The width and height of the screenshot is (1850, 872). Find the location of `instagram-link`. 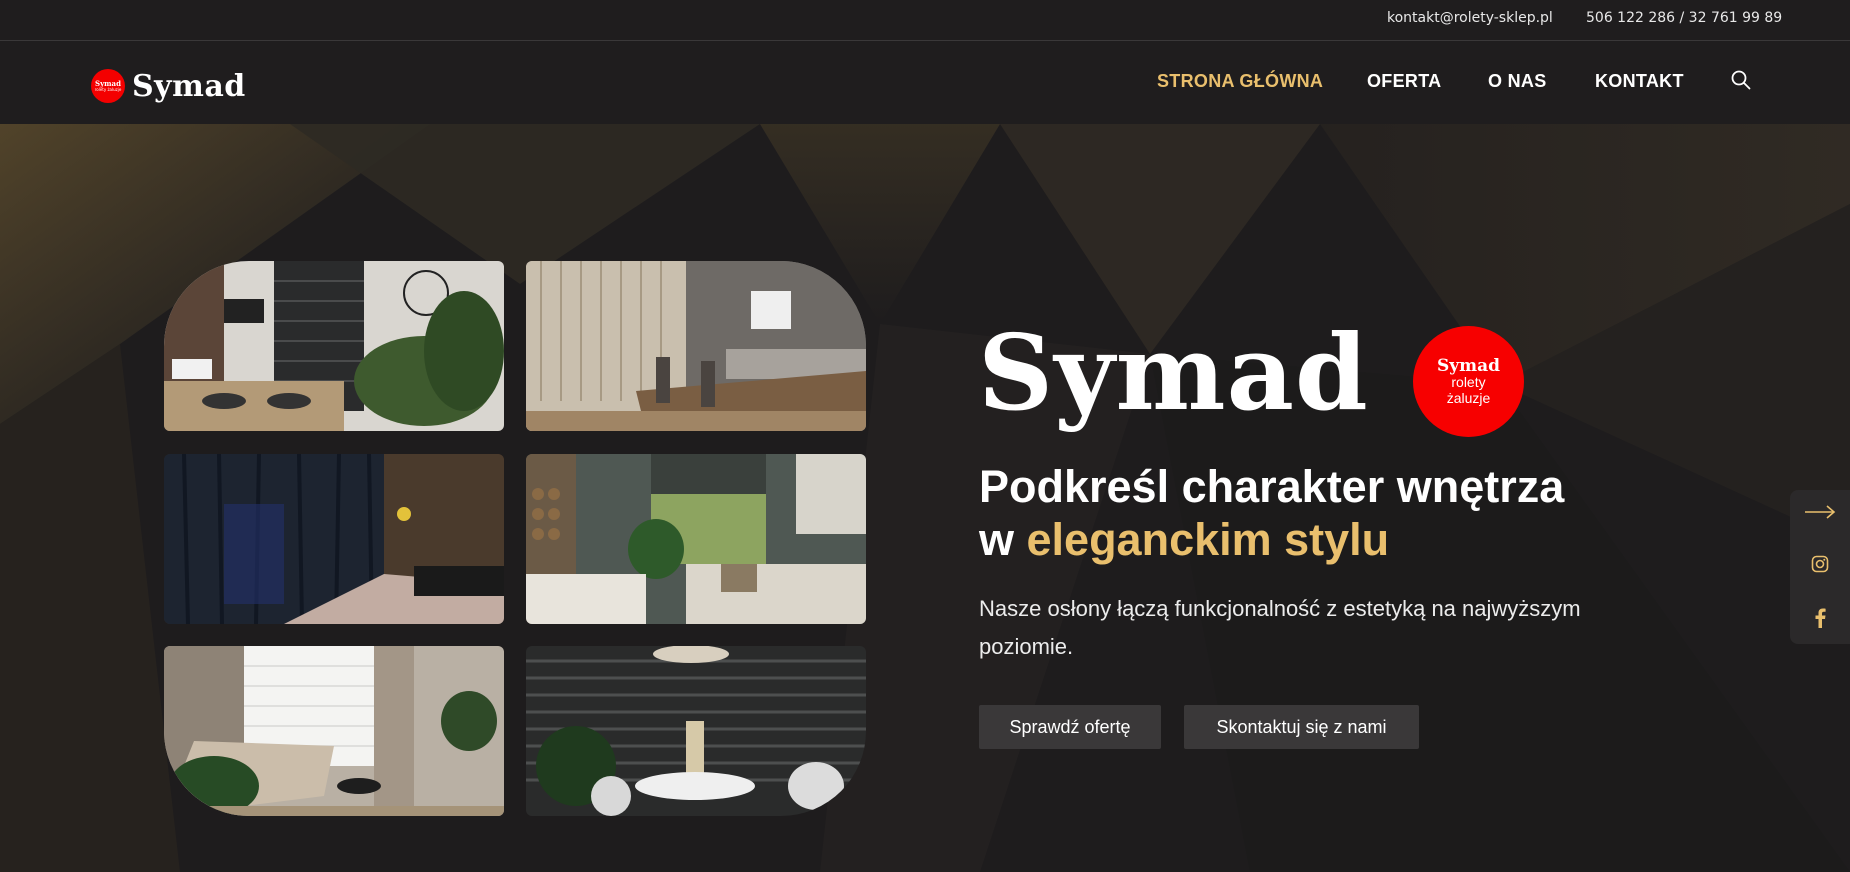

instagram-link is located at coordinates (1820, 564).